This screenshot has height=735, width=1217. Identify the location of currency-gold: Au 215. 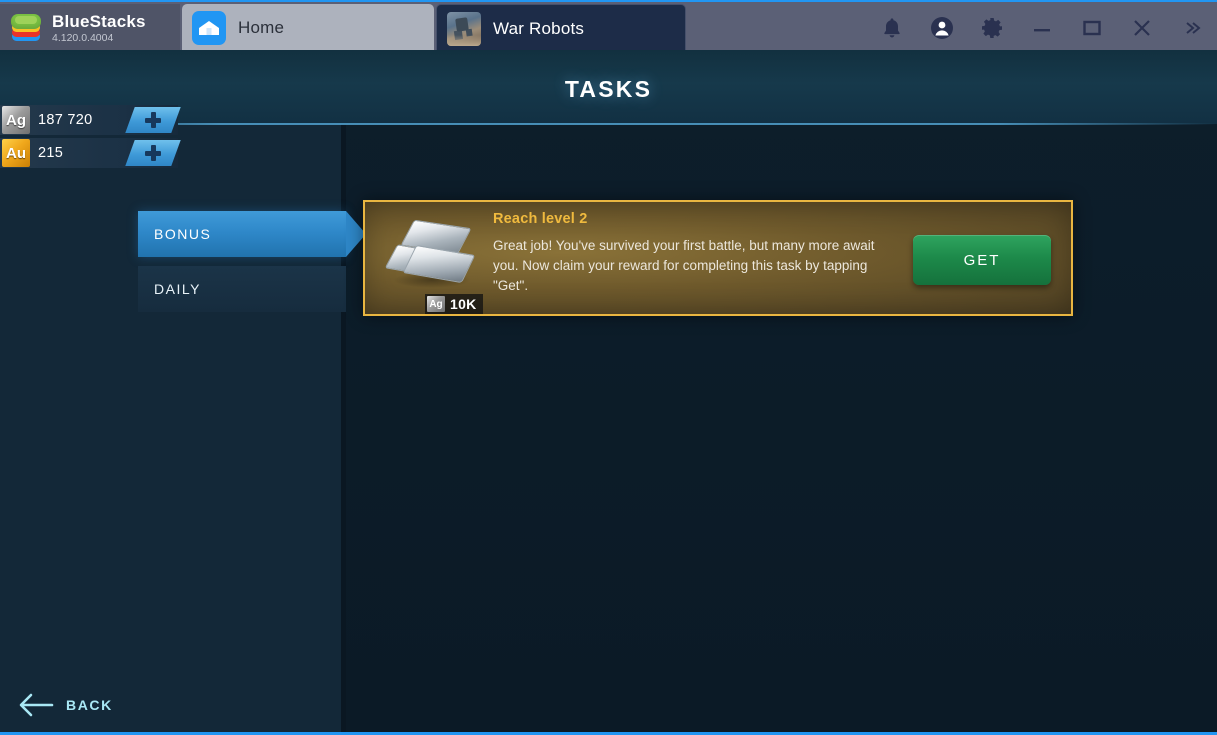
(90, 153).